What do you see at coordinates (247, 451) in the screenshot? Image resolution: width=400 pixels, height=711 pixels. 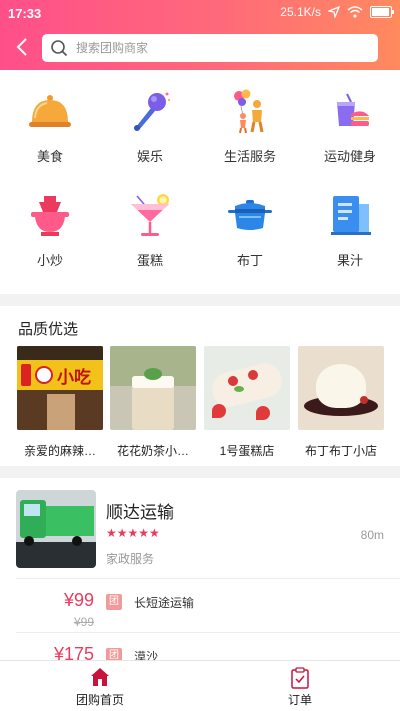 I see `shop-name: 1号蛋糕店` at bounding box center [247, 451].